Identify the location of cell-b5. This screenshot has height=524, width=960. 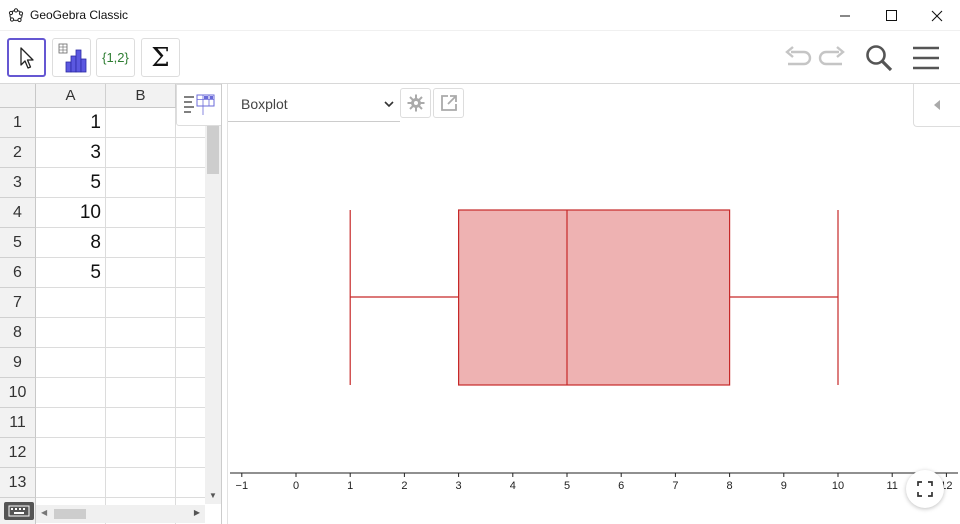
(141, 243).